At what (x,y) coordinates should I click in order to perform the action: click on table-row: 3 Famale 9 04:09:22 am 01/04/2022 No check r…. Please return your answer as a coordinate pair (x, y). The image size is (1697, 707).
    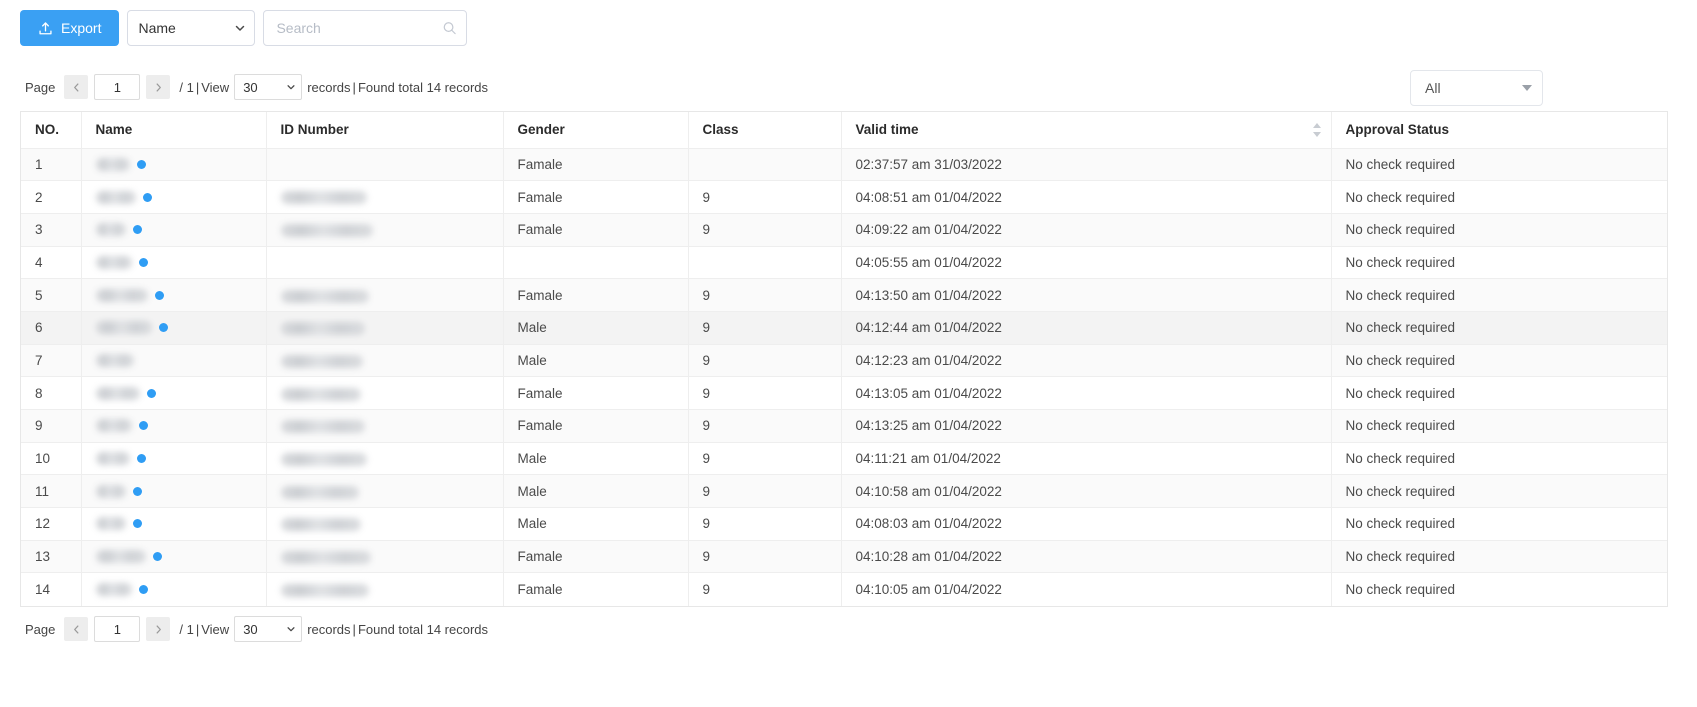
    Looking at the image, I should click on (844, 230).